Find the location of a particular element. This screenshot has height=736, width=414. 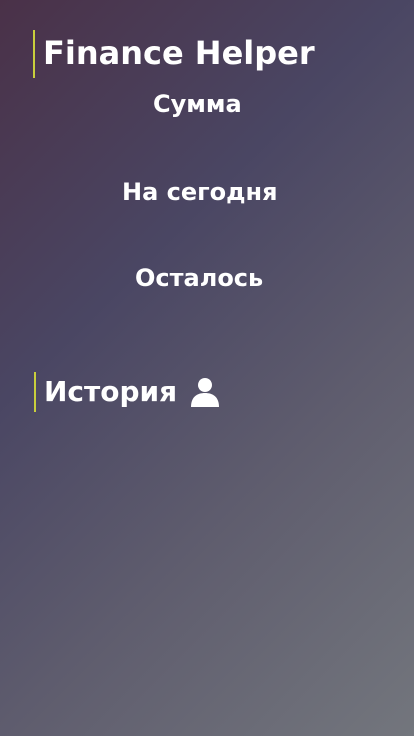

sum-label: Сумма is located at coordinates (197, 104).